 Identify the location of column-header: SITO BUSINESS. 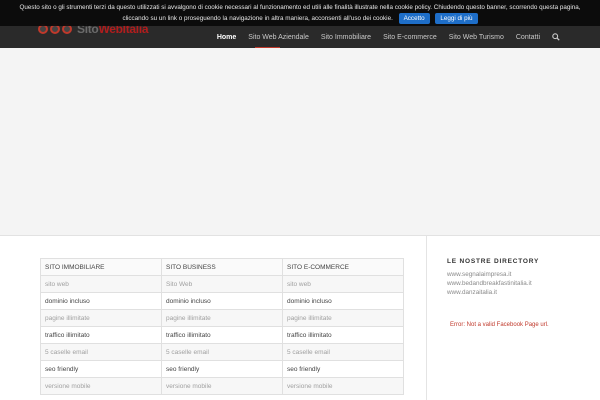
(222, 267).